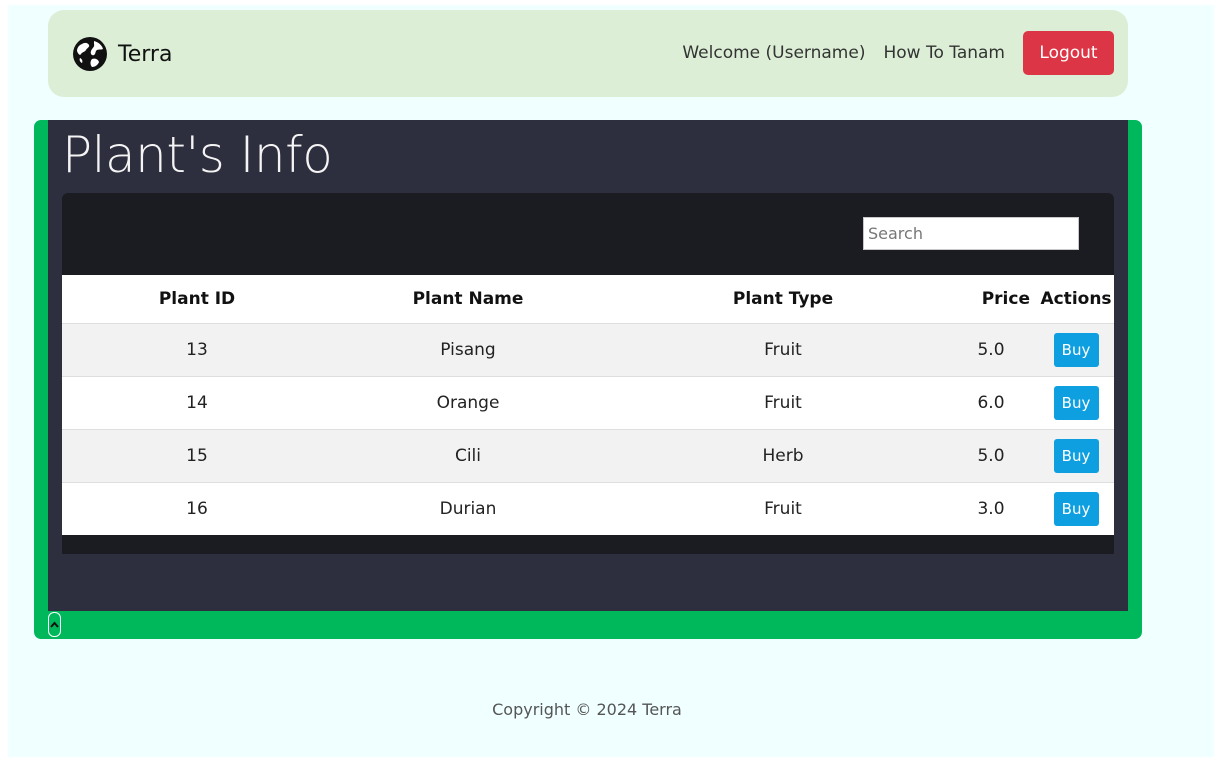 The width and height of the screenshot is (1214, 757). I want to click on table-row: 16 Durian Fruit 3.0 Buy, so click(588, 508).